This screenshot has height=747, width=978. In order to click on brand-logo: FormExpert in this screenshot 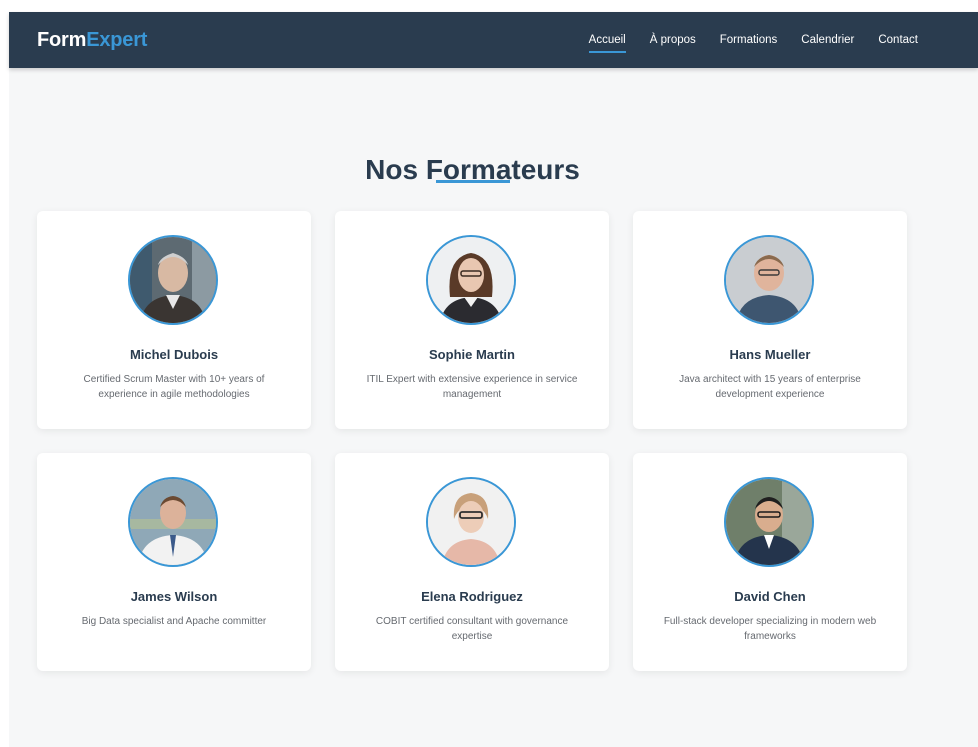, I will do `click(92, 40)`.